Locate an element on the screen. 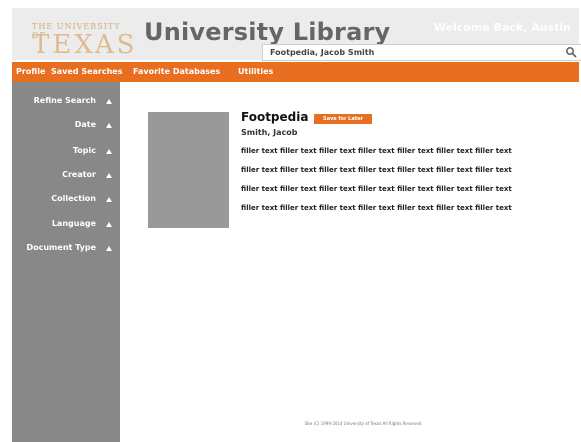 This screenshot has height=442, width=581. search-icon is located at coordinates (571, 52).